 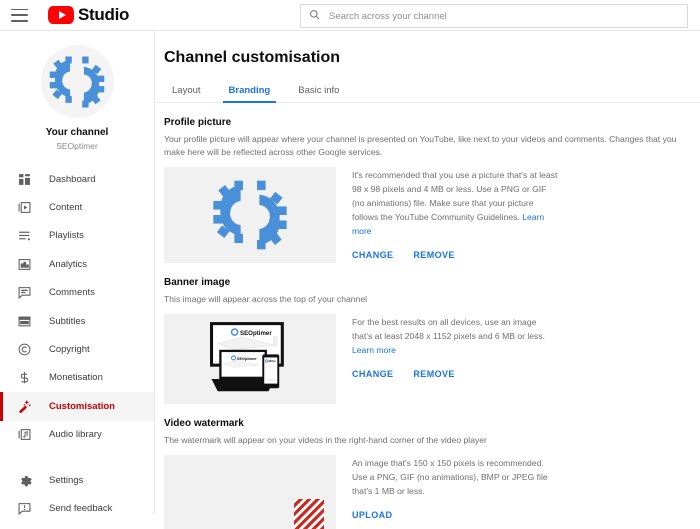 I want to click on sidebar-item-audio-library: Audio library, so click(x=77, y=435).